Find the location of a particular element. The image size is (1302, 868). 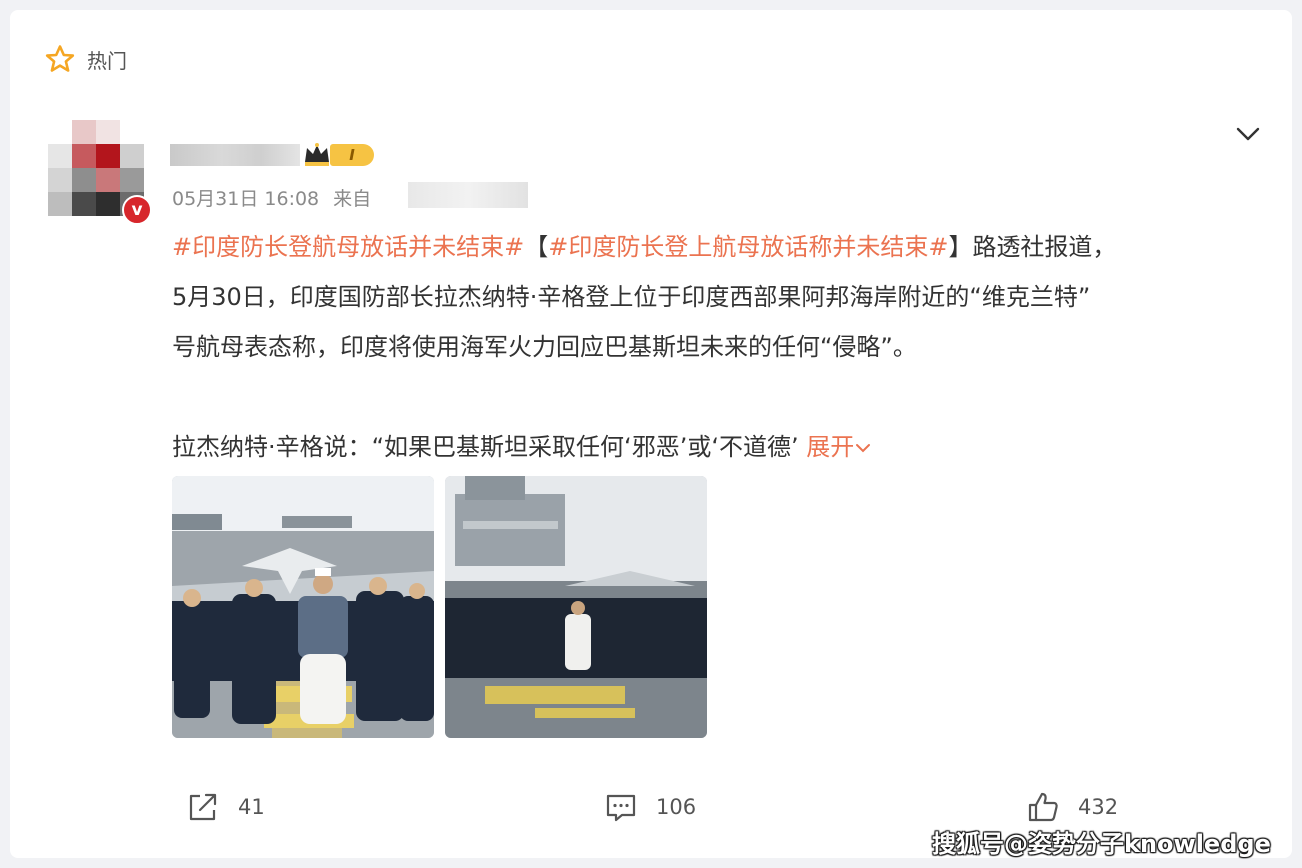

post-meta: 05月31日 16:08 来自 is located at coordinates (271, 197).